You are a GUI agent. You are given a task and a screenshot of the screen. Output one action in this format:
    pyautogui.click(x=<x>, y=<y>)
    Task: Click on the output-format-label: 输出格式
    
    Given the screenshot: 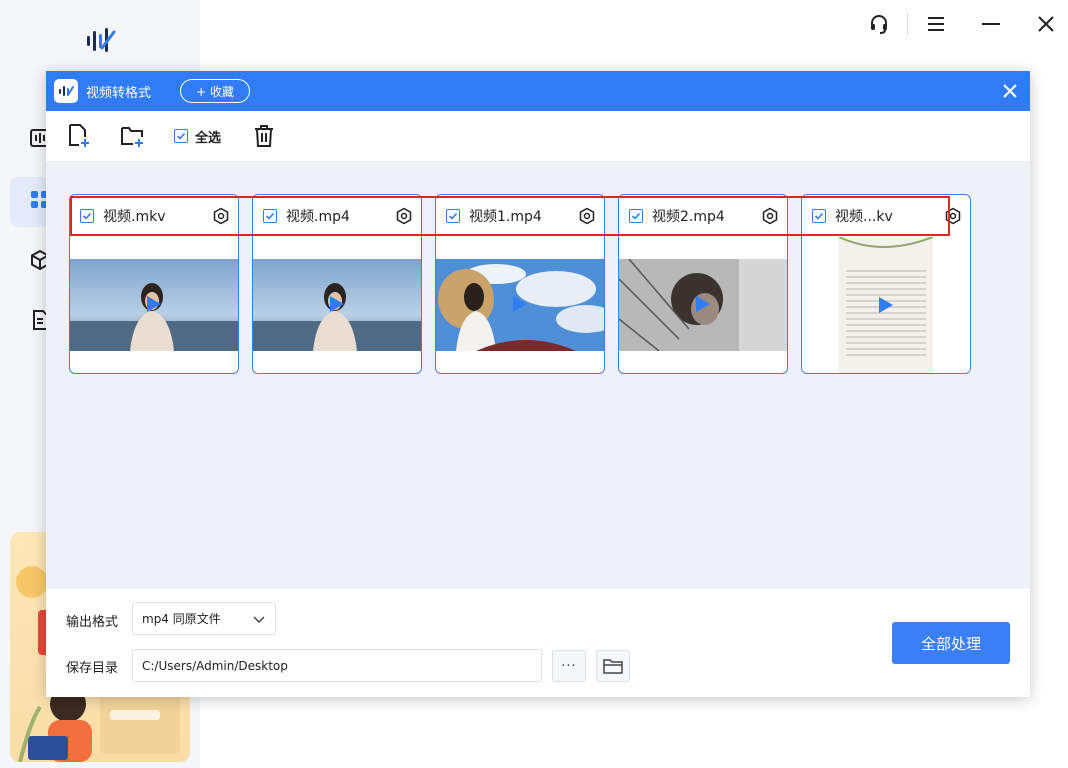 What is the action you would take?
    pyautogui.click(x=92, y=622)
    